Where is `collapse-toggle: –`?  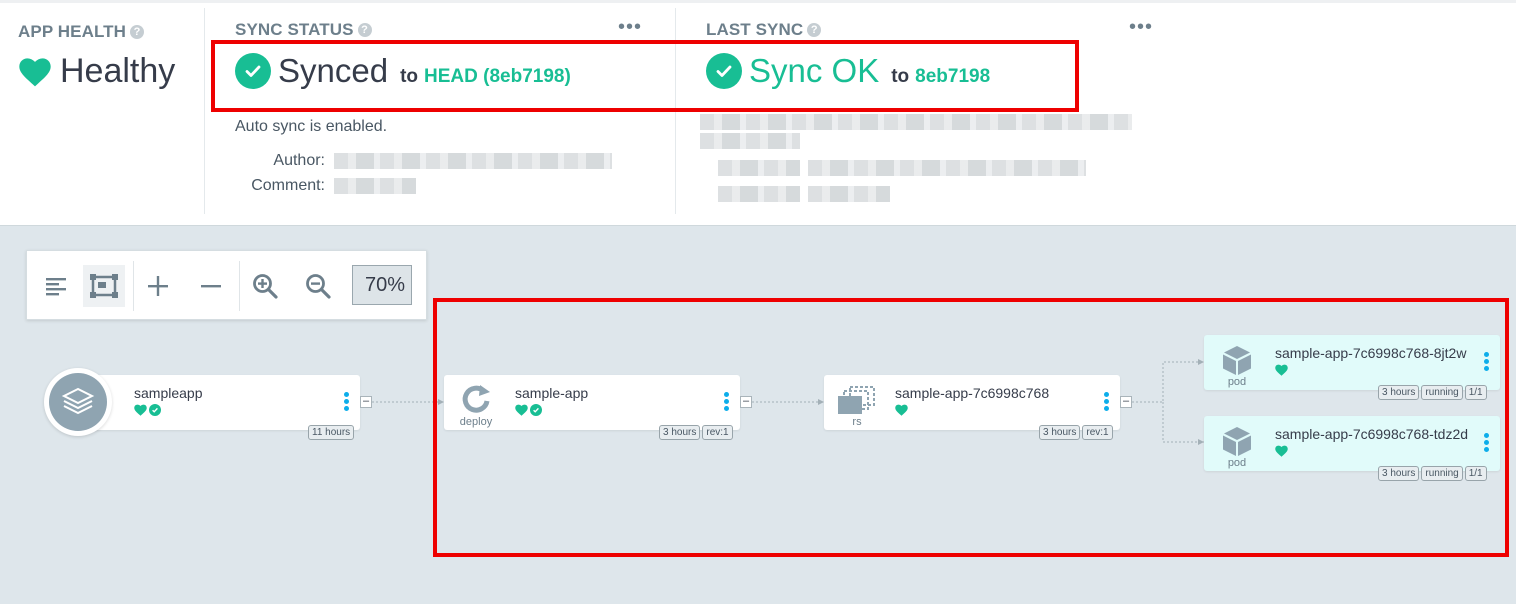
collapse-toggle: – is located at coordinates (366, 402).